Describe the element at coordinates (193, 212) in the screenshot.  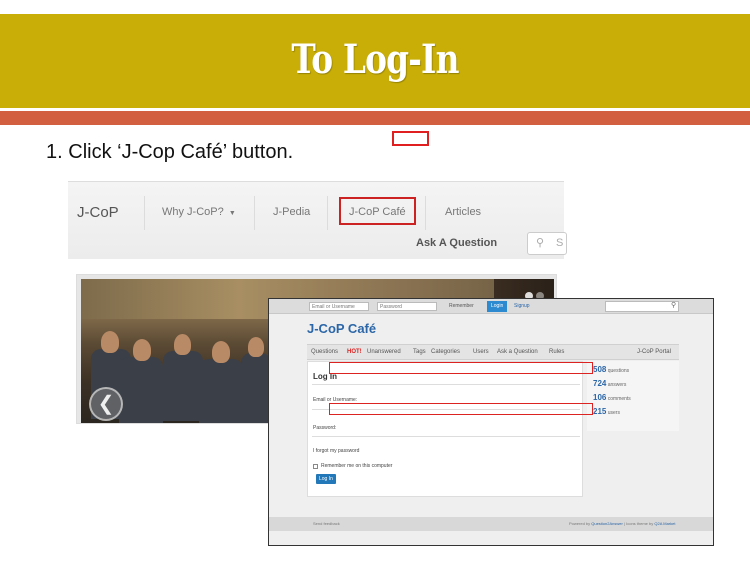
I see `nav-why-jcop-label: Why J-CoP?` at that location.